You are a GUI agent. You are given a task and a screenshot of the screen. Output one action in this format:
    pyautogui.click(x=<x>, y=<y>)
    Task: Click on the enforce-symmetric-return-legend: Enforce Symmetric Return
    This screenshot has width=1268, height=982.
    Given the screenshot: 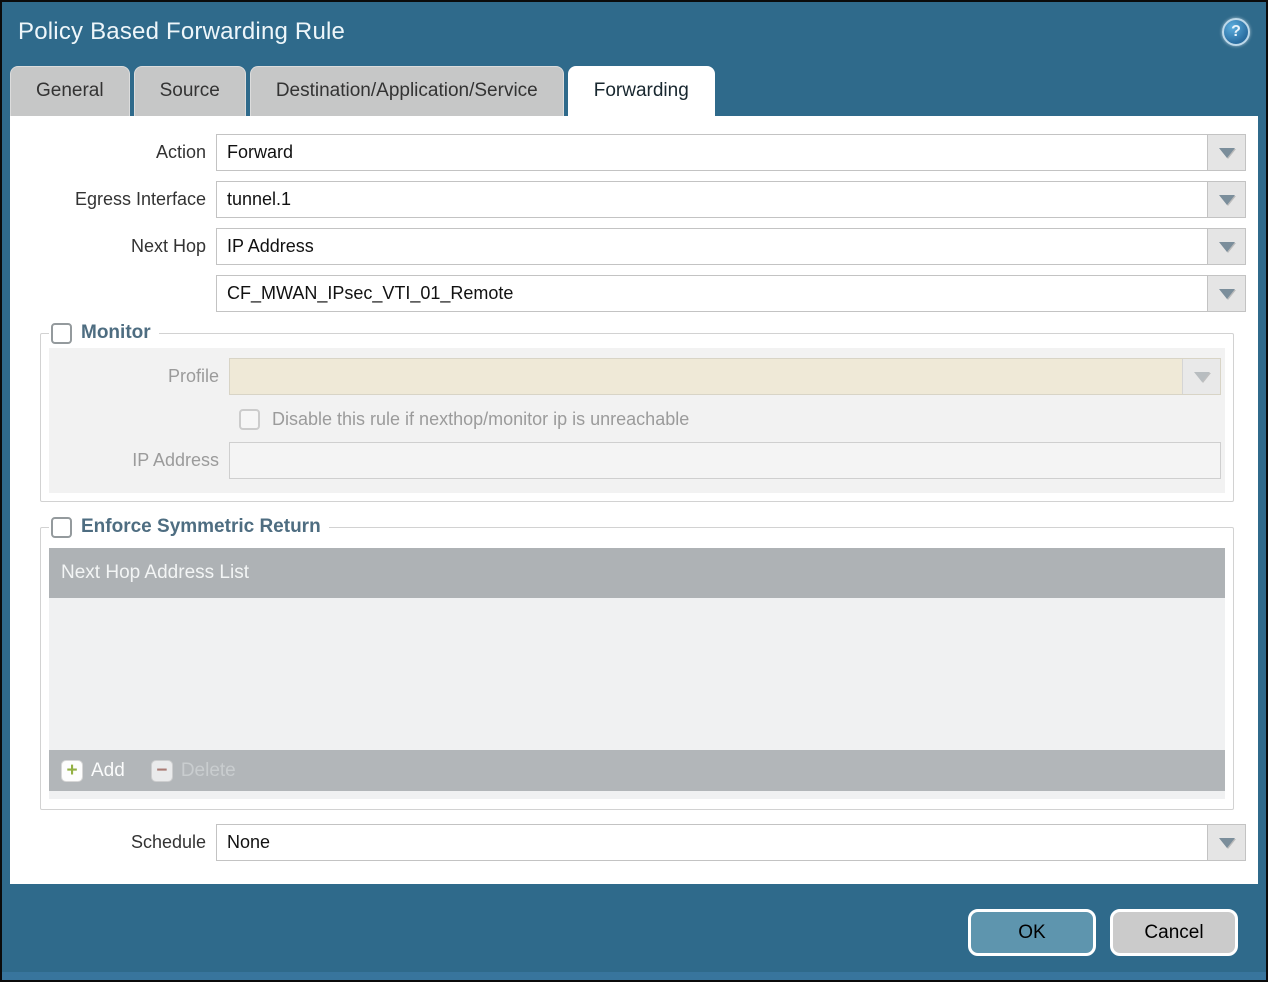 What is the action you would take?
    pyautogui.click(x=189, y=527)
    